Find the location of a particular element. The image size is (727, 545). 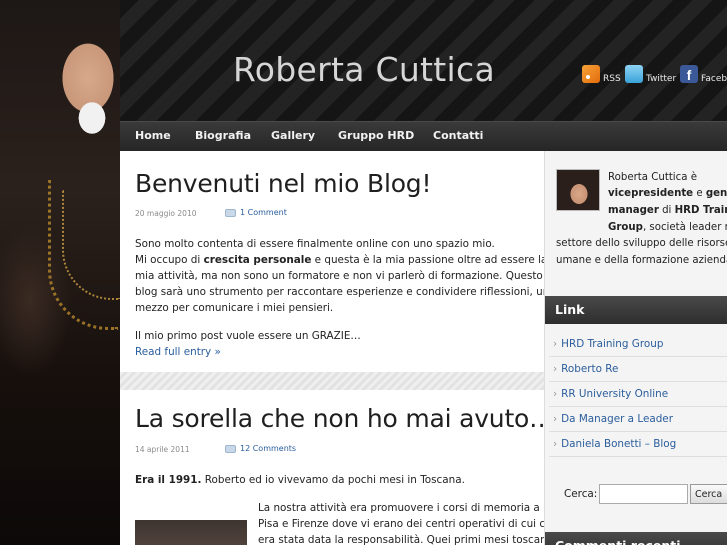

sidebar-link-label: HRD Training Group is located at coordinates (612, 344).